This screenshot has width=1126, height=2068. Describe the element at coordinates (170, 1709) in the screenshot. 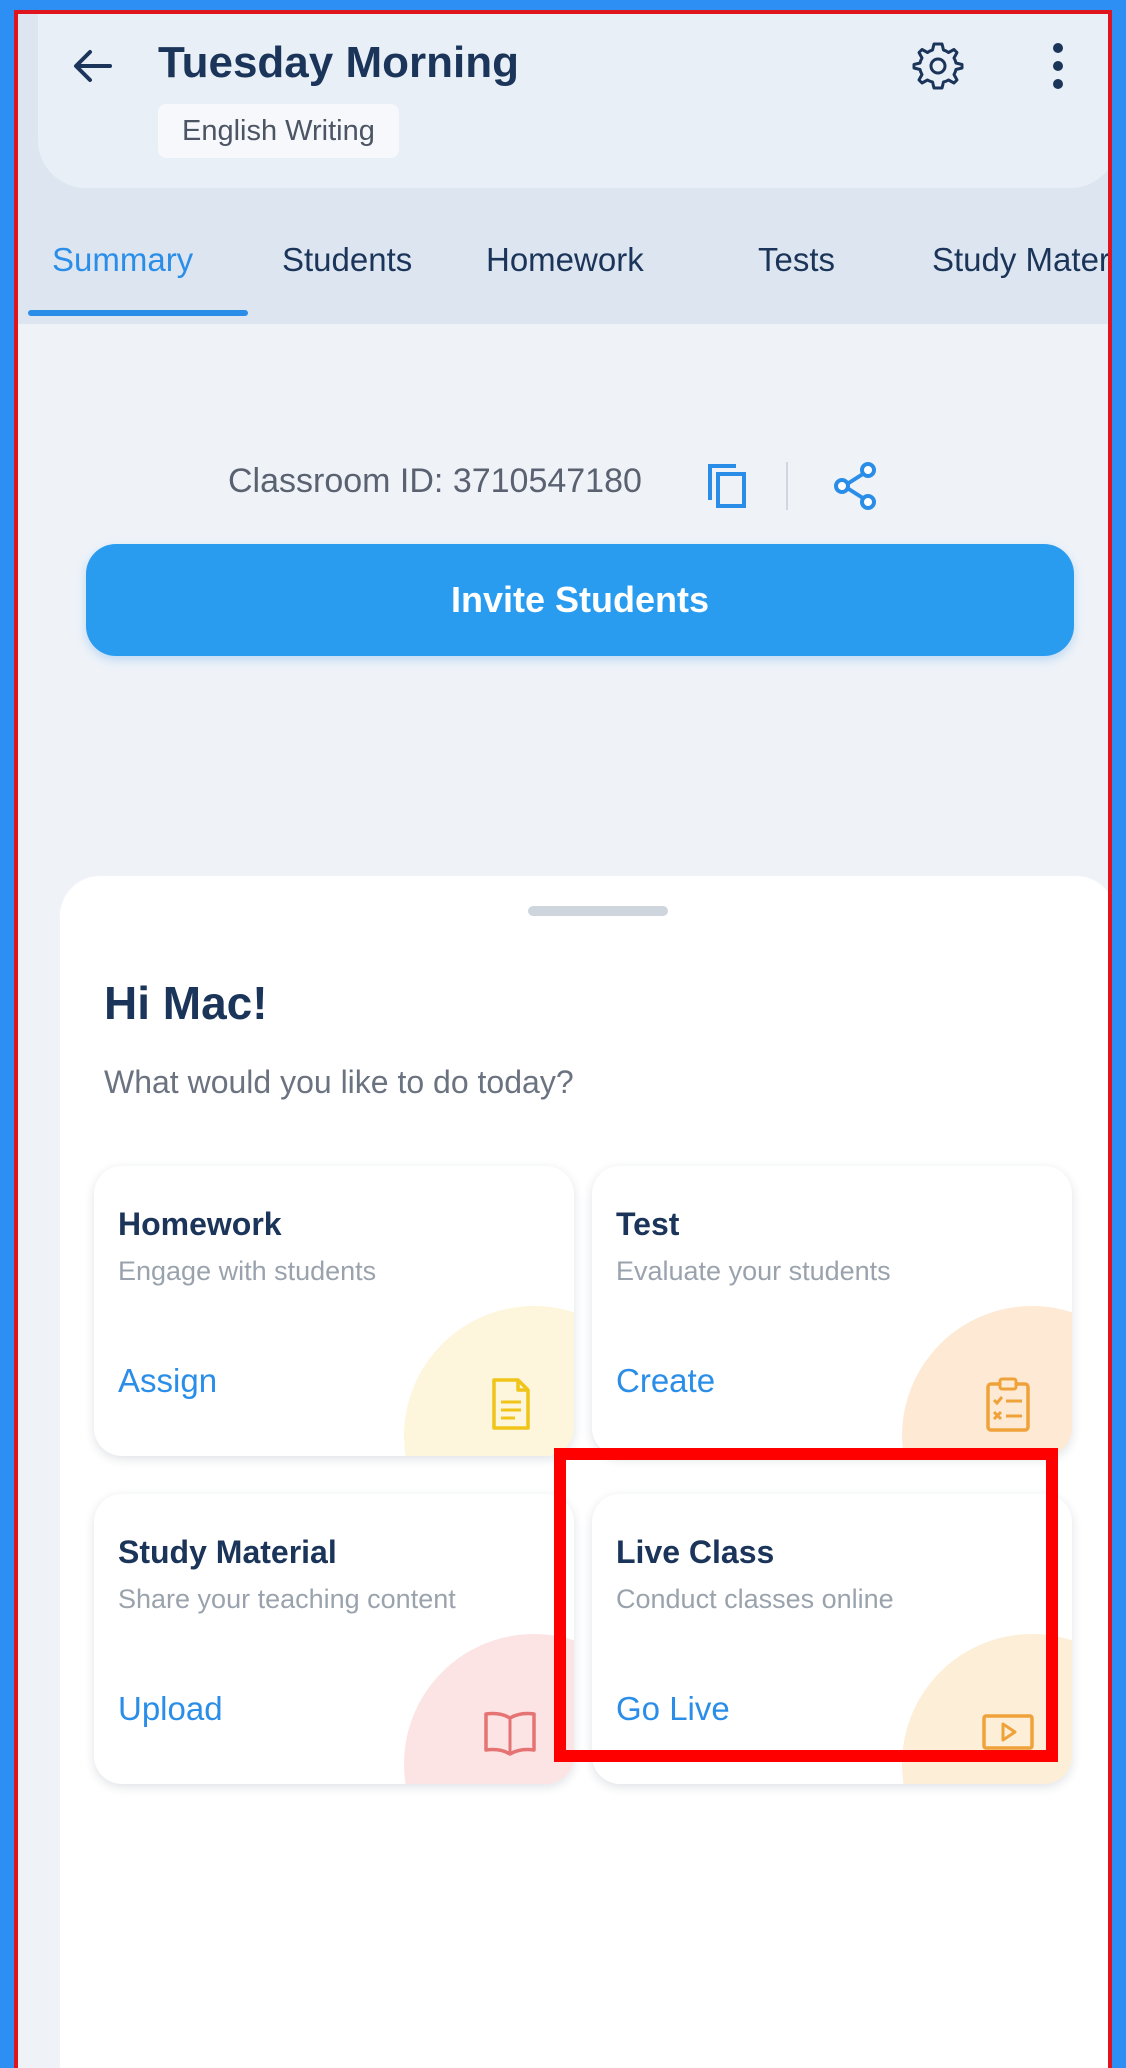

I see `upload-link: Upload` at that location.